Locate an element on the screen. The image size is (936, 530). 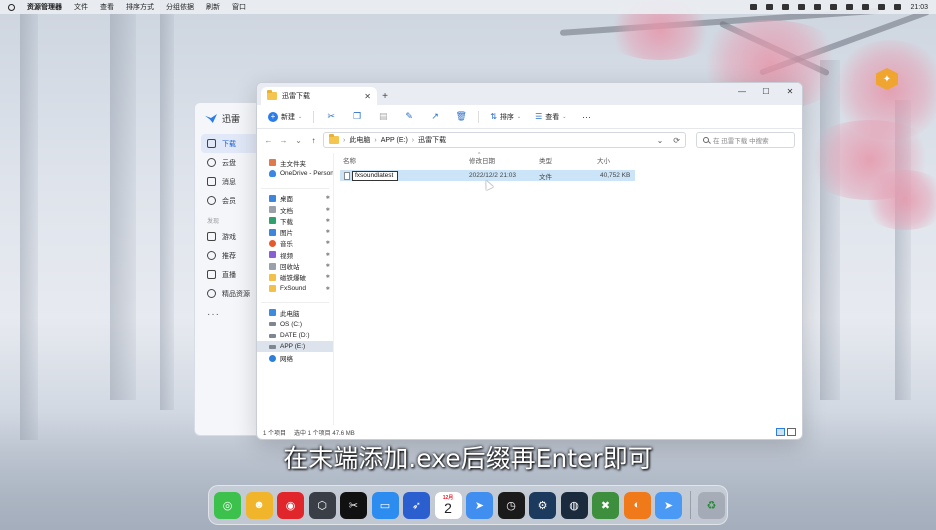
rename-button: ✎ is located at coordinates (409, 117).